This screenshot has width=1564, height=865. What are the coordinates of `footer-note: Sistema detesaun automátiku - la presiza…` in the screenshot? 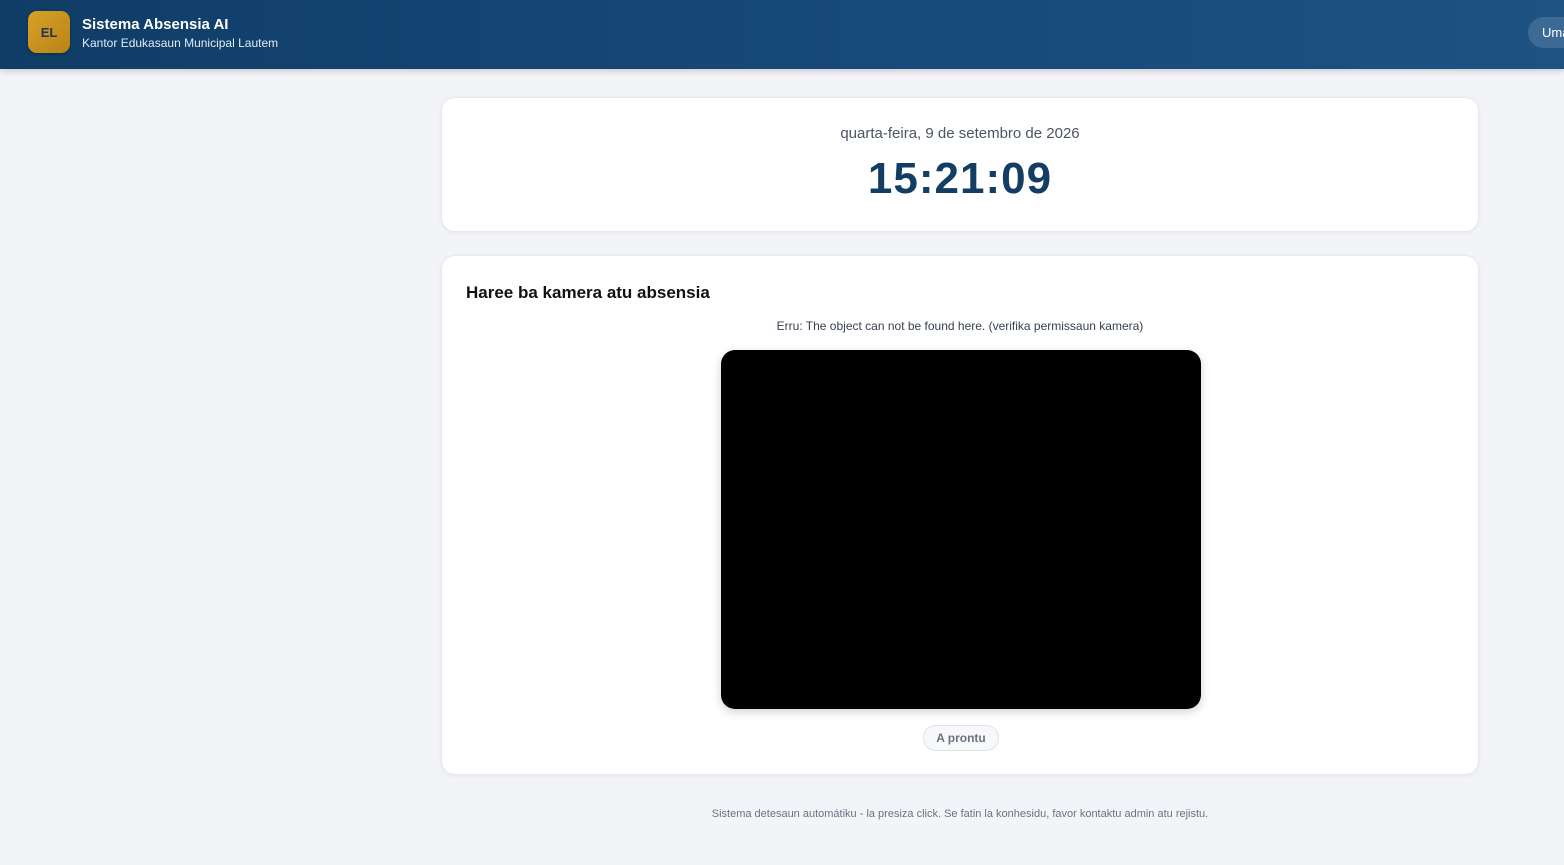 It's located at (960, 814).